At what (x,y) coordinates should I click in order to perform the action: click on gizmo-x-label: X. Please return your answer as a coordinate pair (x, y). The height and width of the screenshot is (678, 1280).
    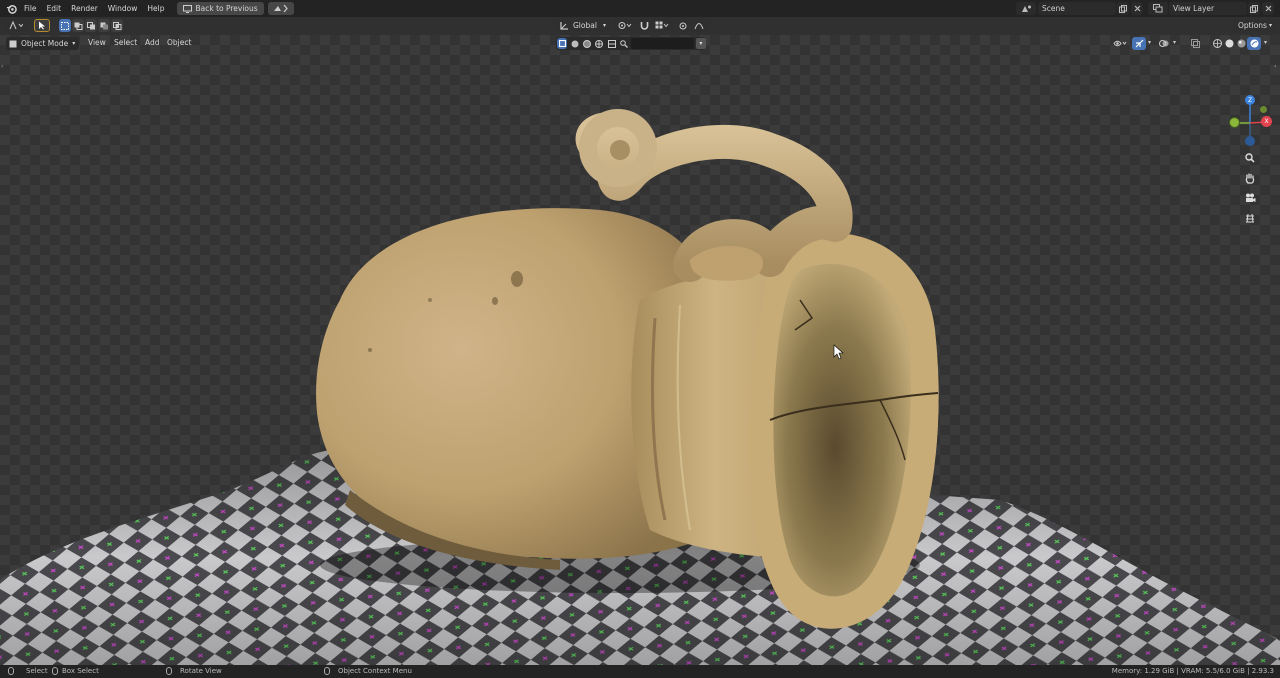
    Looking at the image, I should click on (1266, 121).